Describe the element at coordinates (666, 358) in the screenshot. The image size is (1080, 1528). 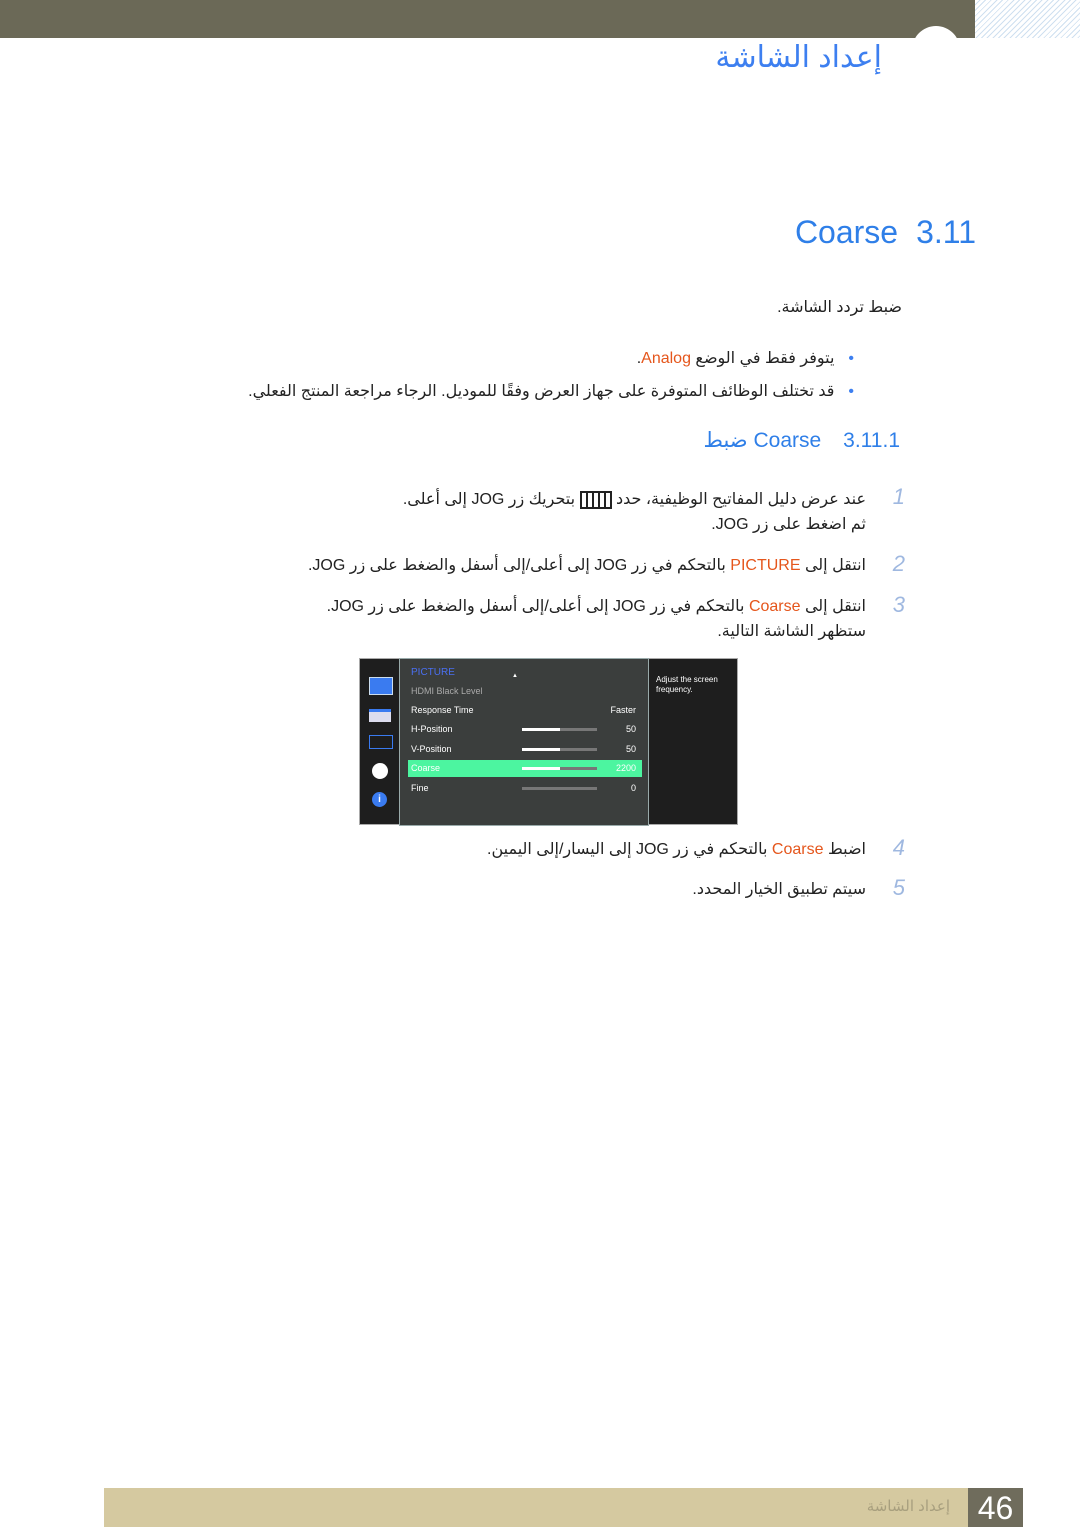
I see `highlight: Analog` at that location.